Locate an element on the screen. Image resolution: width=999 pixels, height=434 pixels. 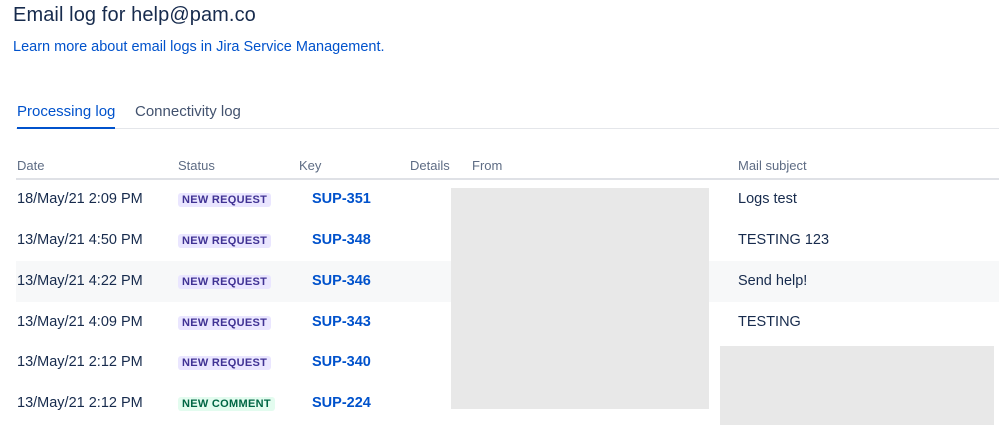
header-details: Details is located at coordinates (430, 165).